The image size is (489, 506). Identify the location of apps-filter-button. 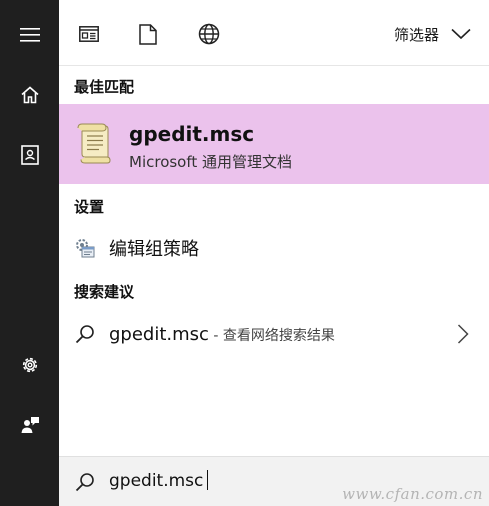
(89, 34).